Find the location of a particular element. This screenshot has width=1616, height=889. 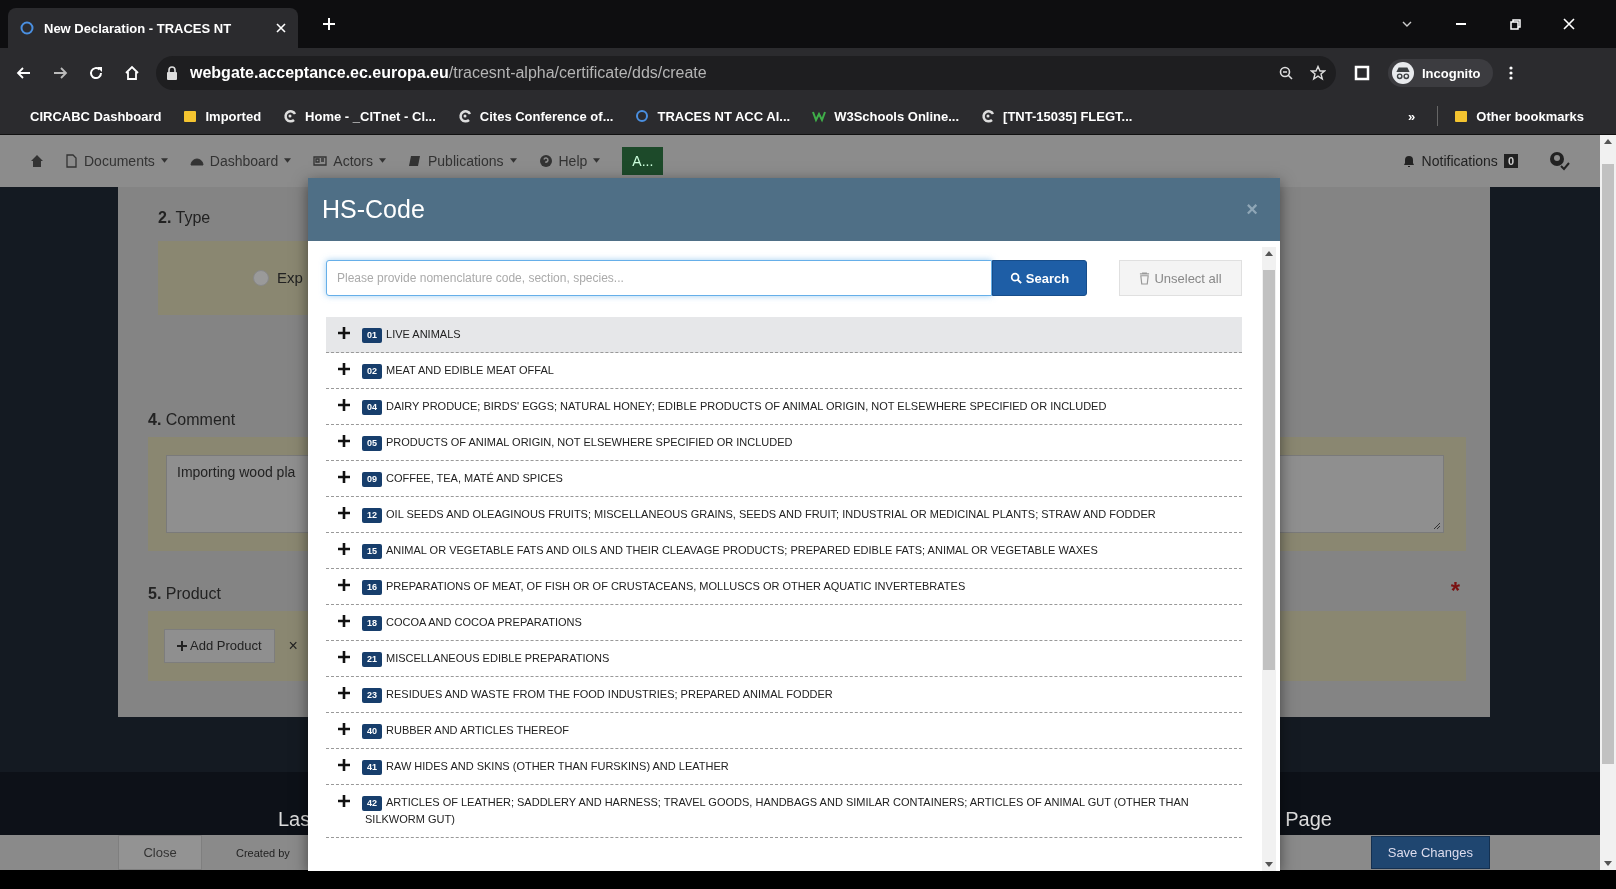

more-bookmarks-button: » is located at coordinates (1412, 116).